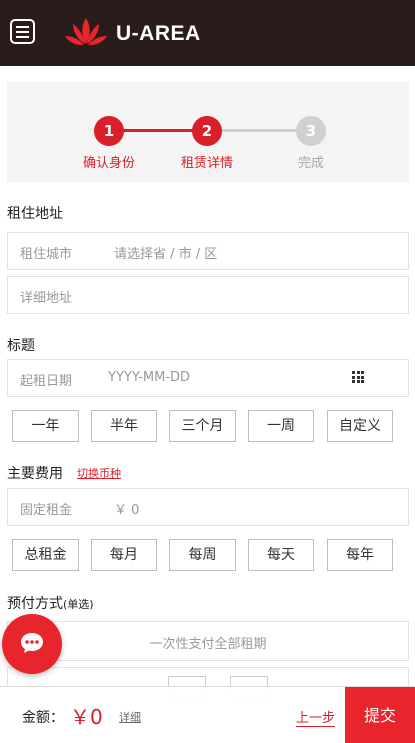  What do you see at coordinates (124, 426) in the screenshot?
I see `duration-half-year: 半年` at bounding box center [124, 426].